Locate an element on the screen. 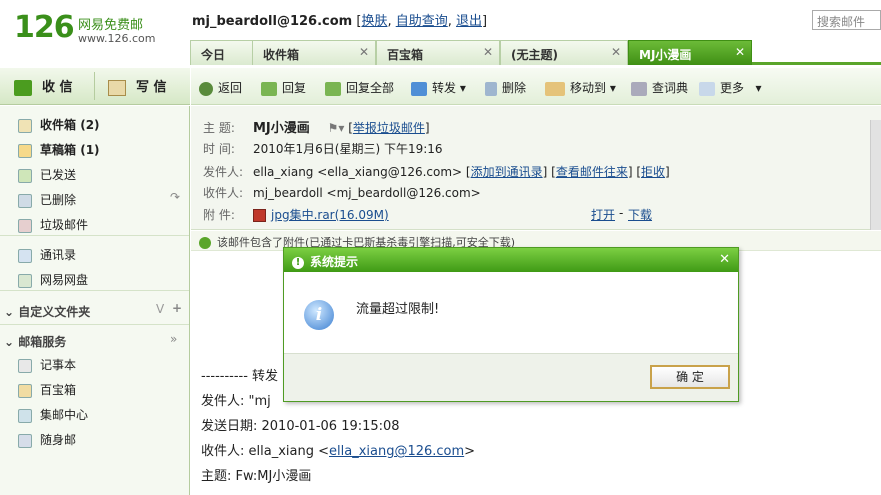 Image resolution: width=881 pixels, height=495 pixels. sent-icon is located at coordinates (25, 175).